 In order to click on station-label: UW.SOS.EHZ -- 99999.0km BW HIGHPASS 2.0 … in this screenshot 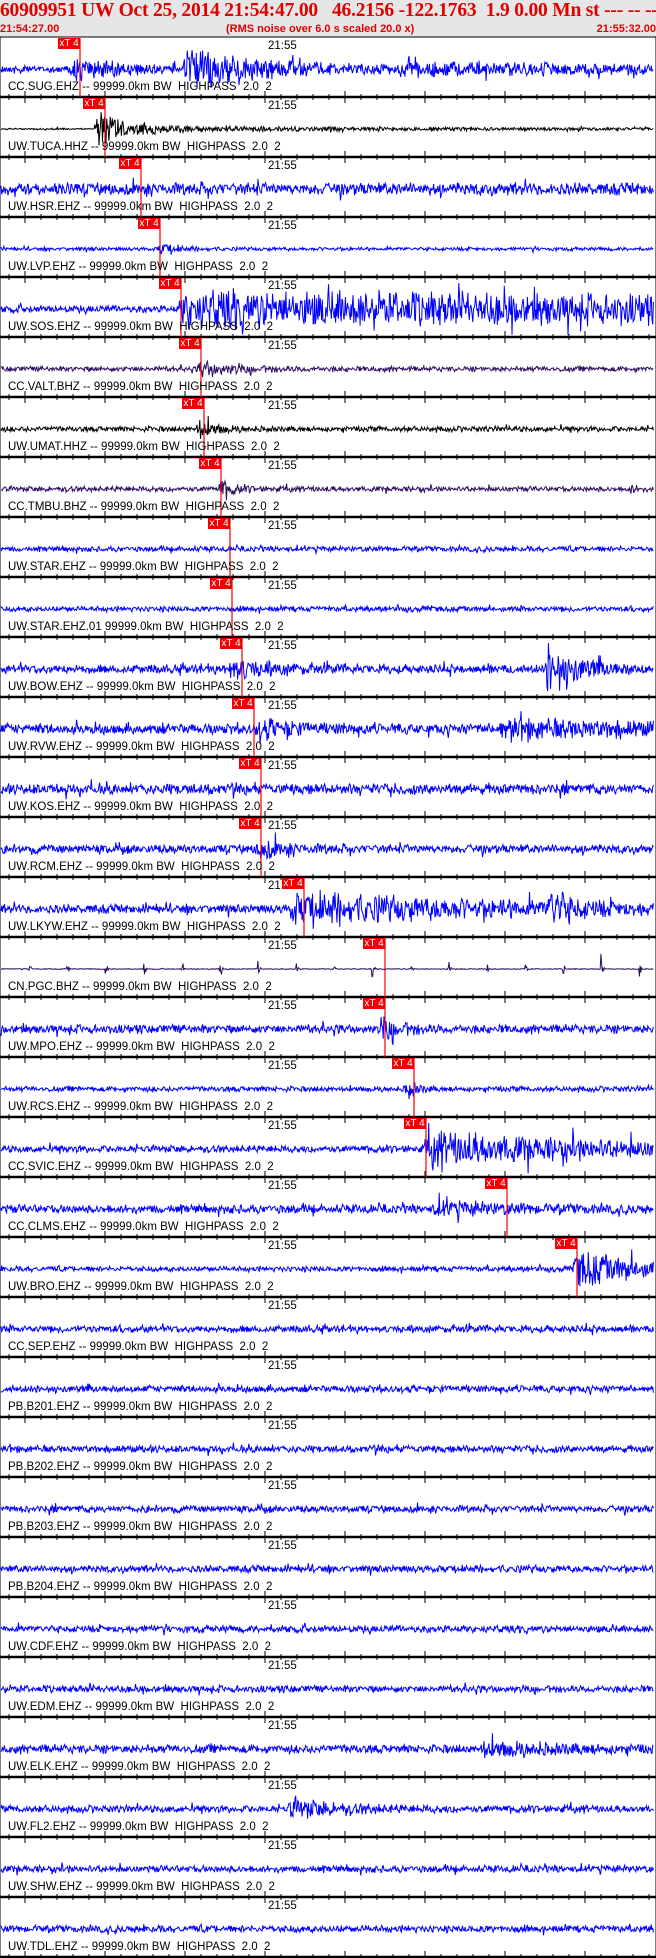, I will do `click(140, 327)`.